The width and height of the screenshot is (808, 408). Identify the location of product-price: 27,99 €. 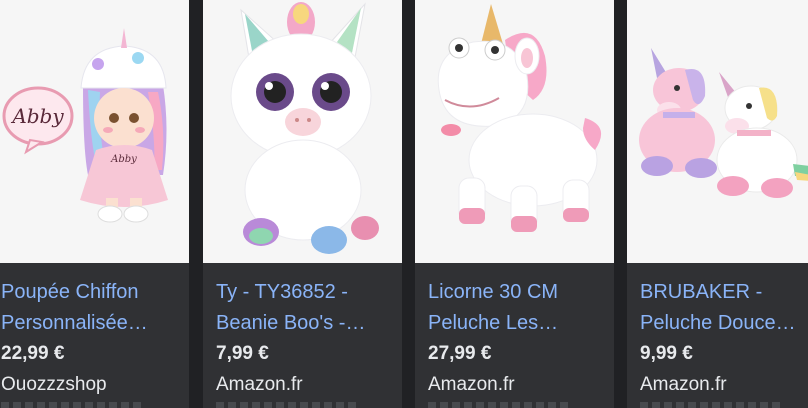
(460, 353).